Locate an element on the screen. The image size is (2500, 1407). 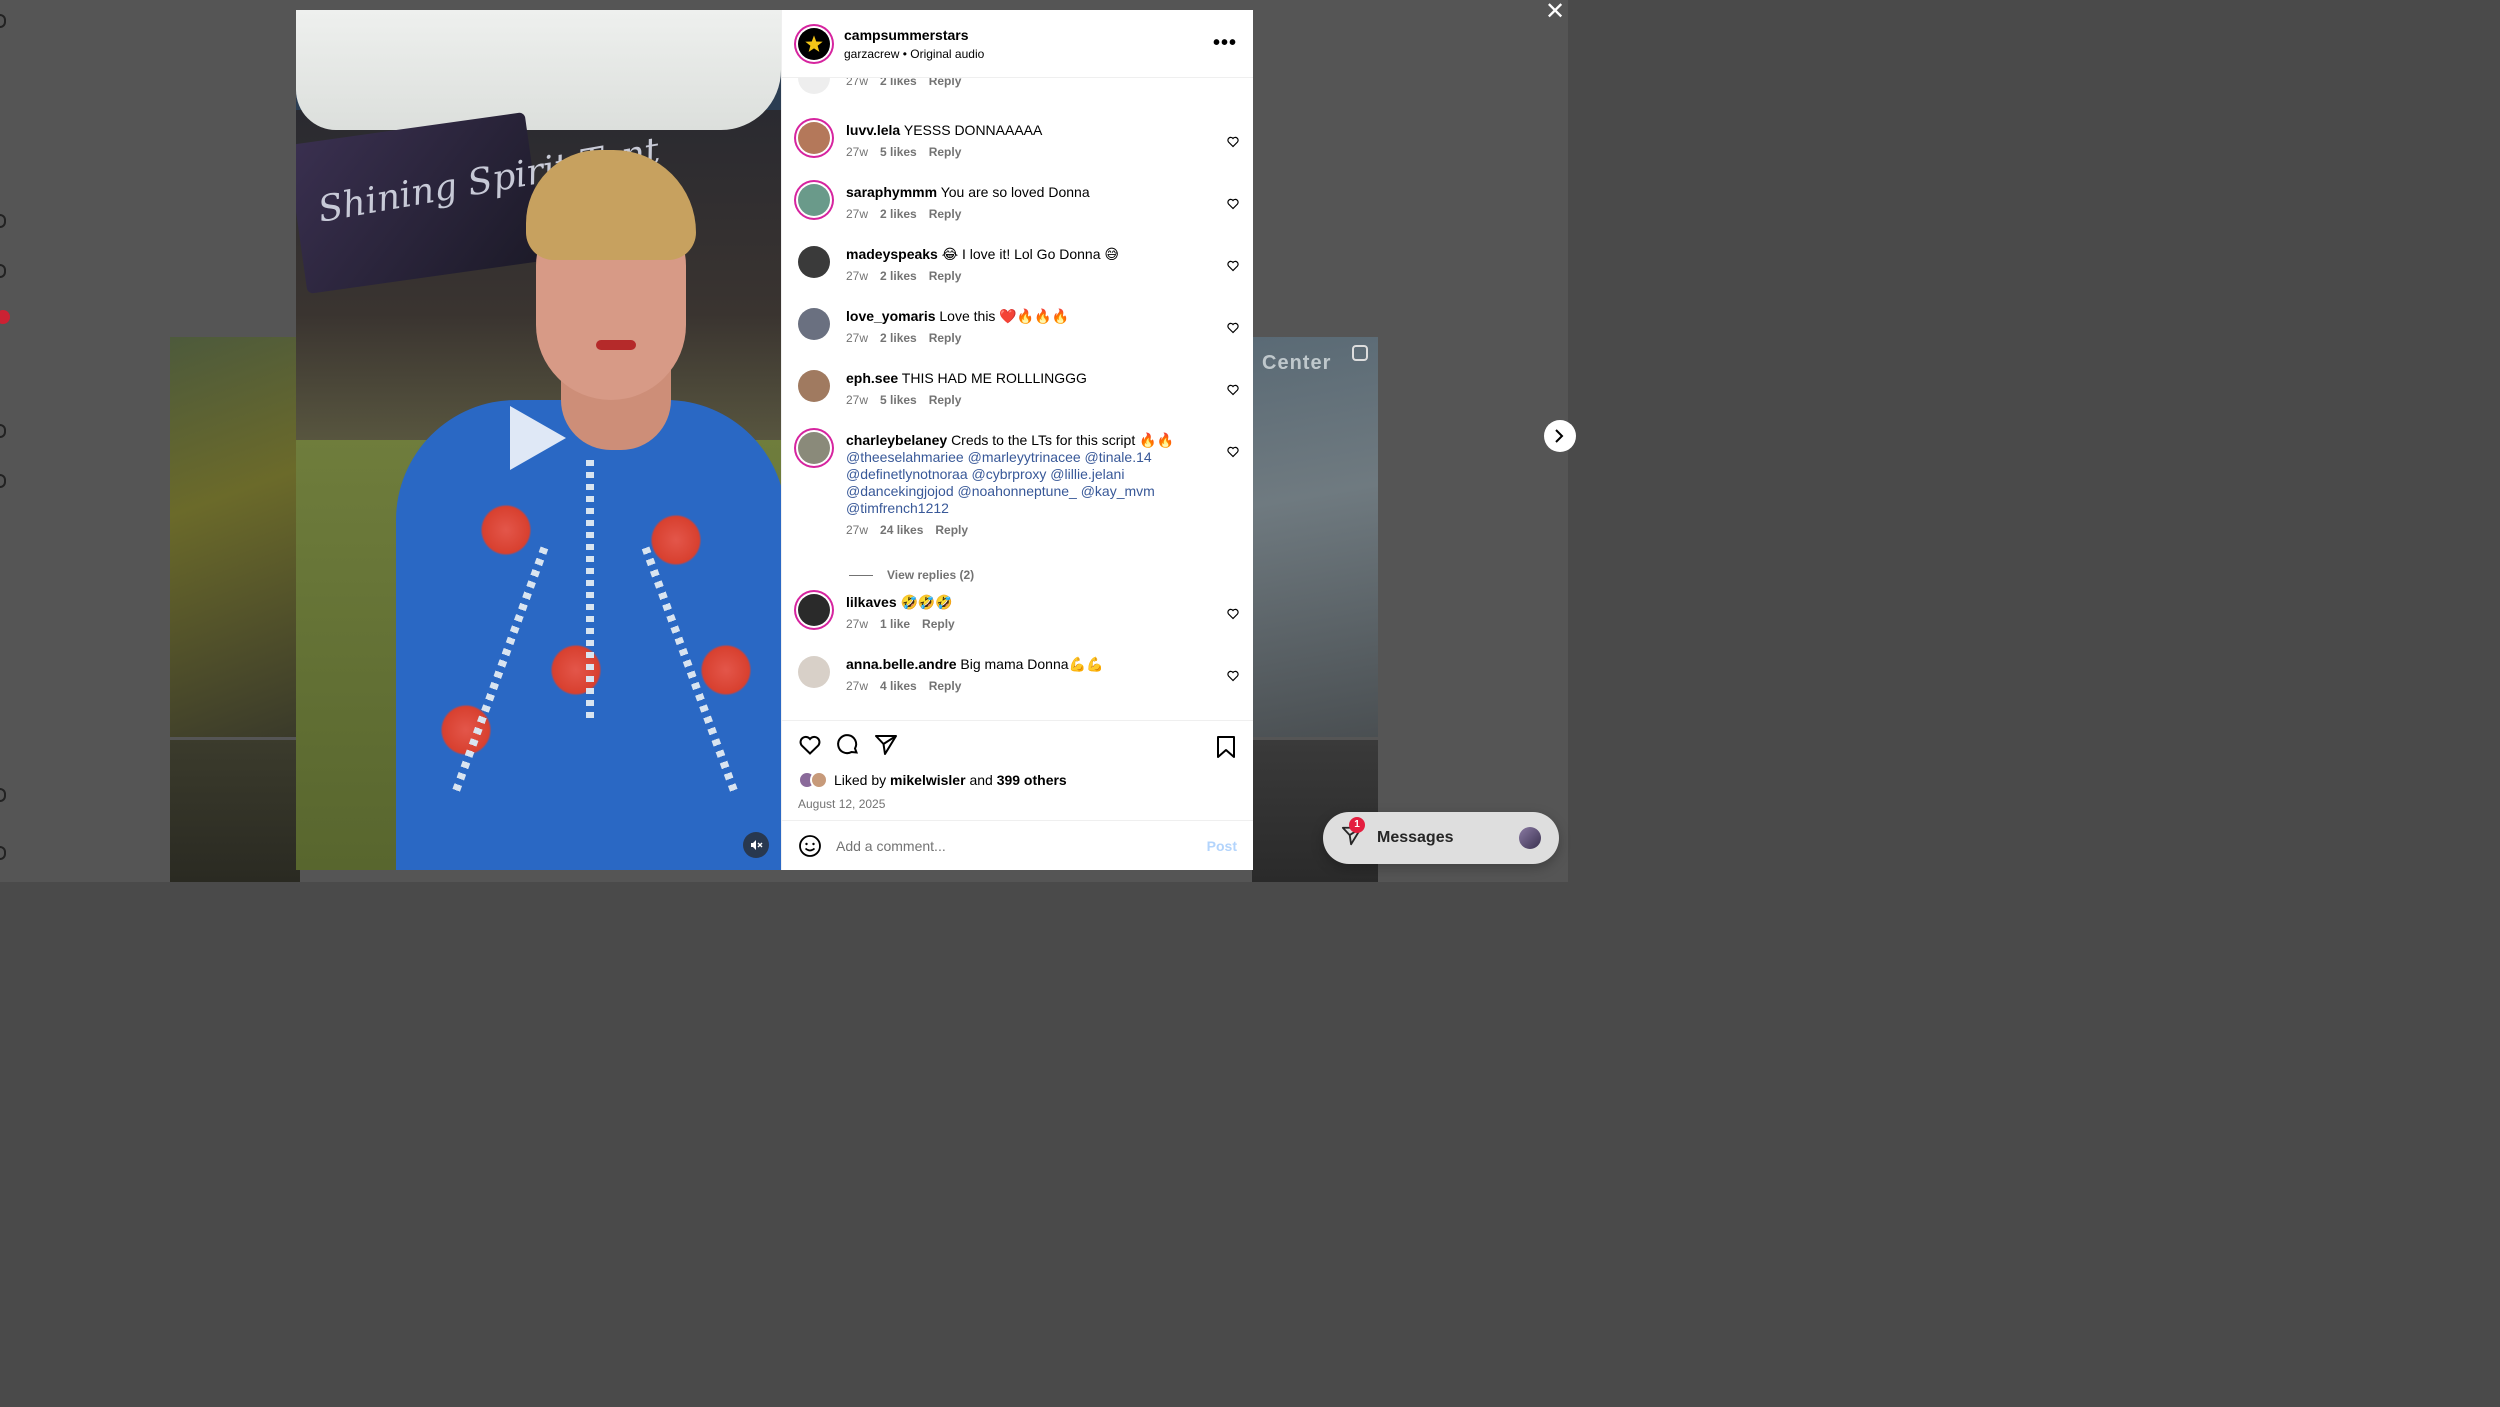
comment-item: 27w 2 likes Reply is located at coordinates (1017, 86).